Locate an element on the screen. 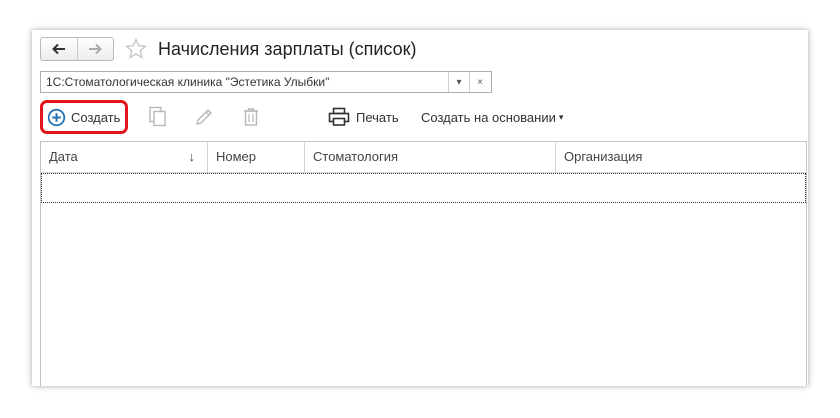  back-button is located at coordinates (59, 49).